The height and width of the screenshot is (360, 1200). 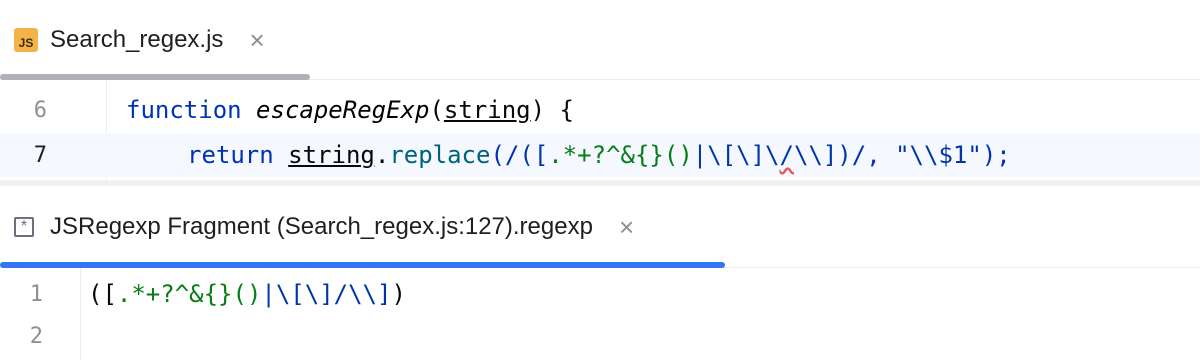 I want to click on line-number: 6, so click(x=40, y=110).